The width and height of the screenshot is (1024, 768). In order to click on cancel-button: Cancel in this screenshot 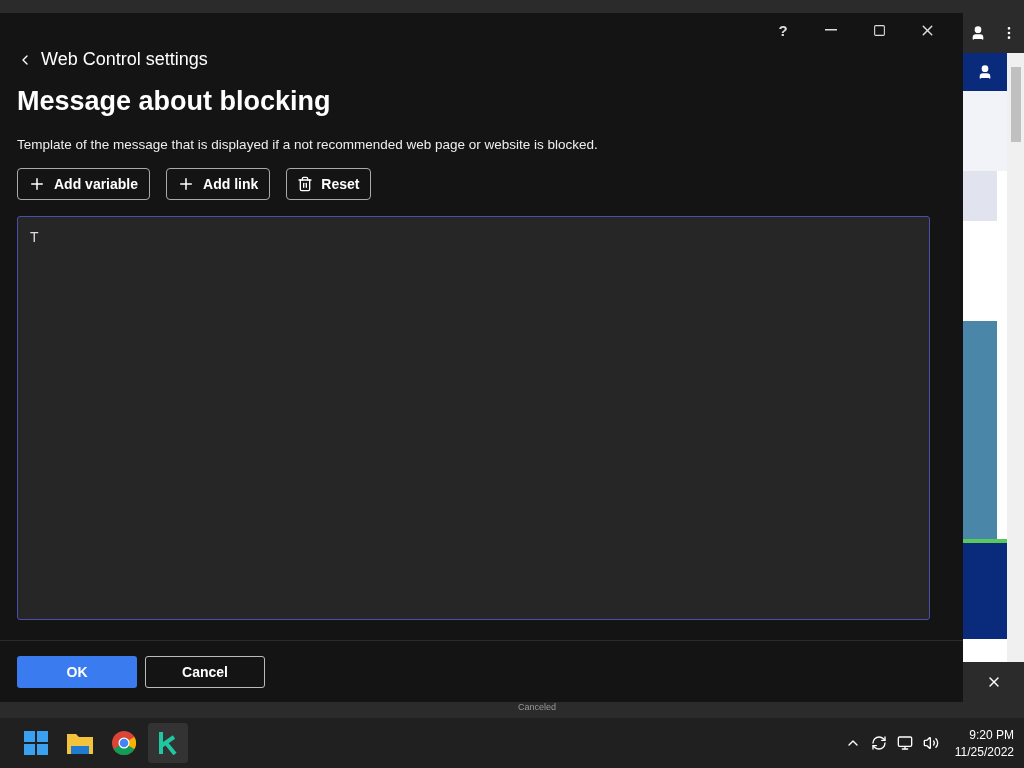, I will do `click(205, 671)`.